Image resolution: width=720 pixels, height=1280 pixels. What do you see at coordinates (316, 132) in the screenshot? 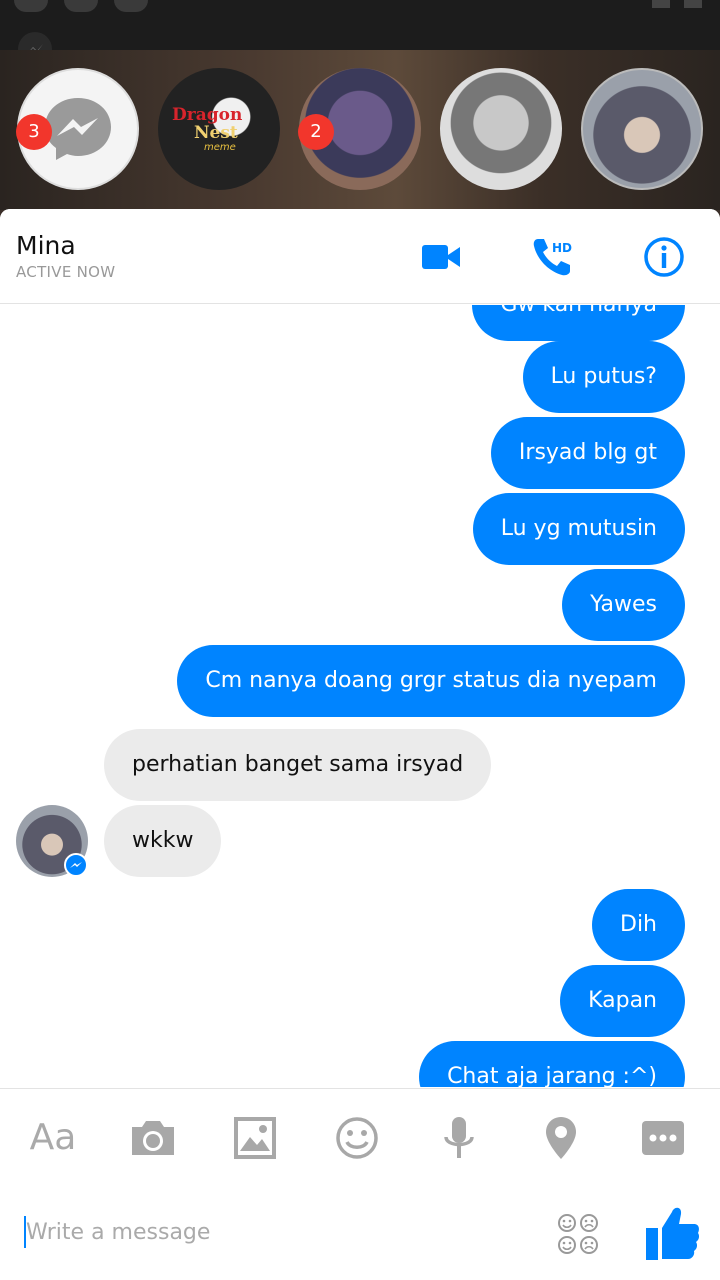
I see `unread-badge: 2` at bounding box center [316, 132].